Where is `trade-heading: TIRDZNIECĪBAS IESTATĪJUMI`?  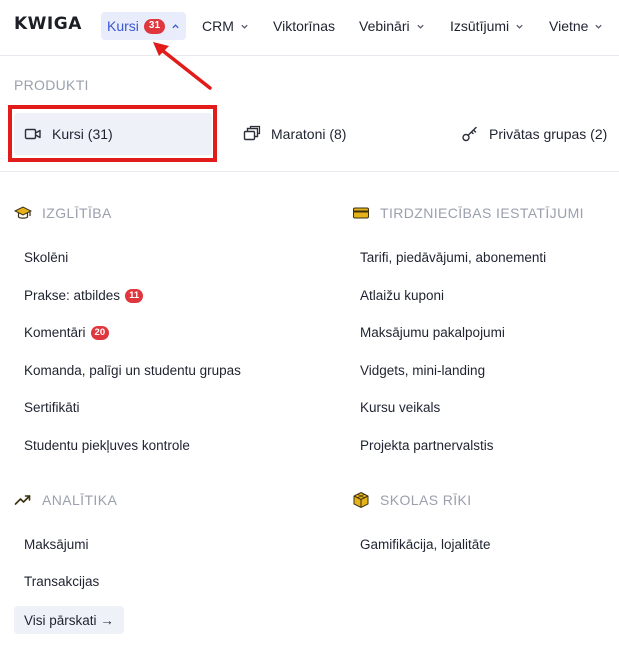 trade-heading: TIRDZNIECĪBAS IESTATĪJUMI is located at coordinates (468, 213).